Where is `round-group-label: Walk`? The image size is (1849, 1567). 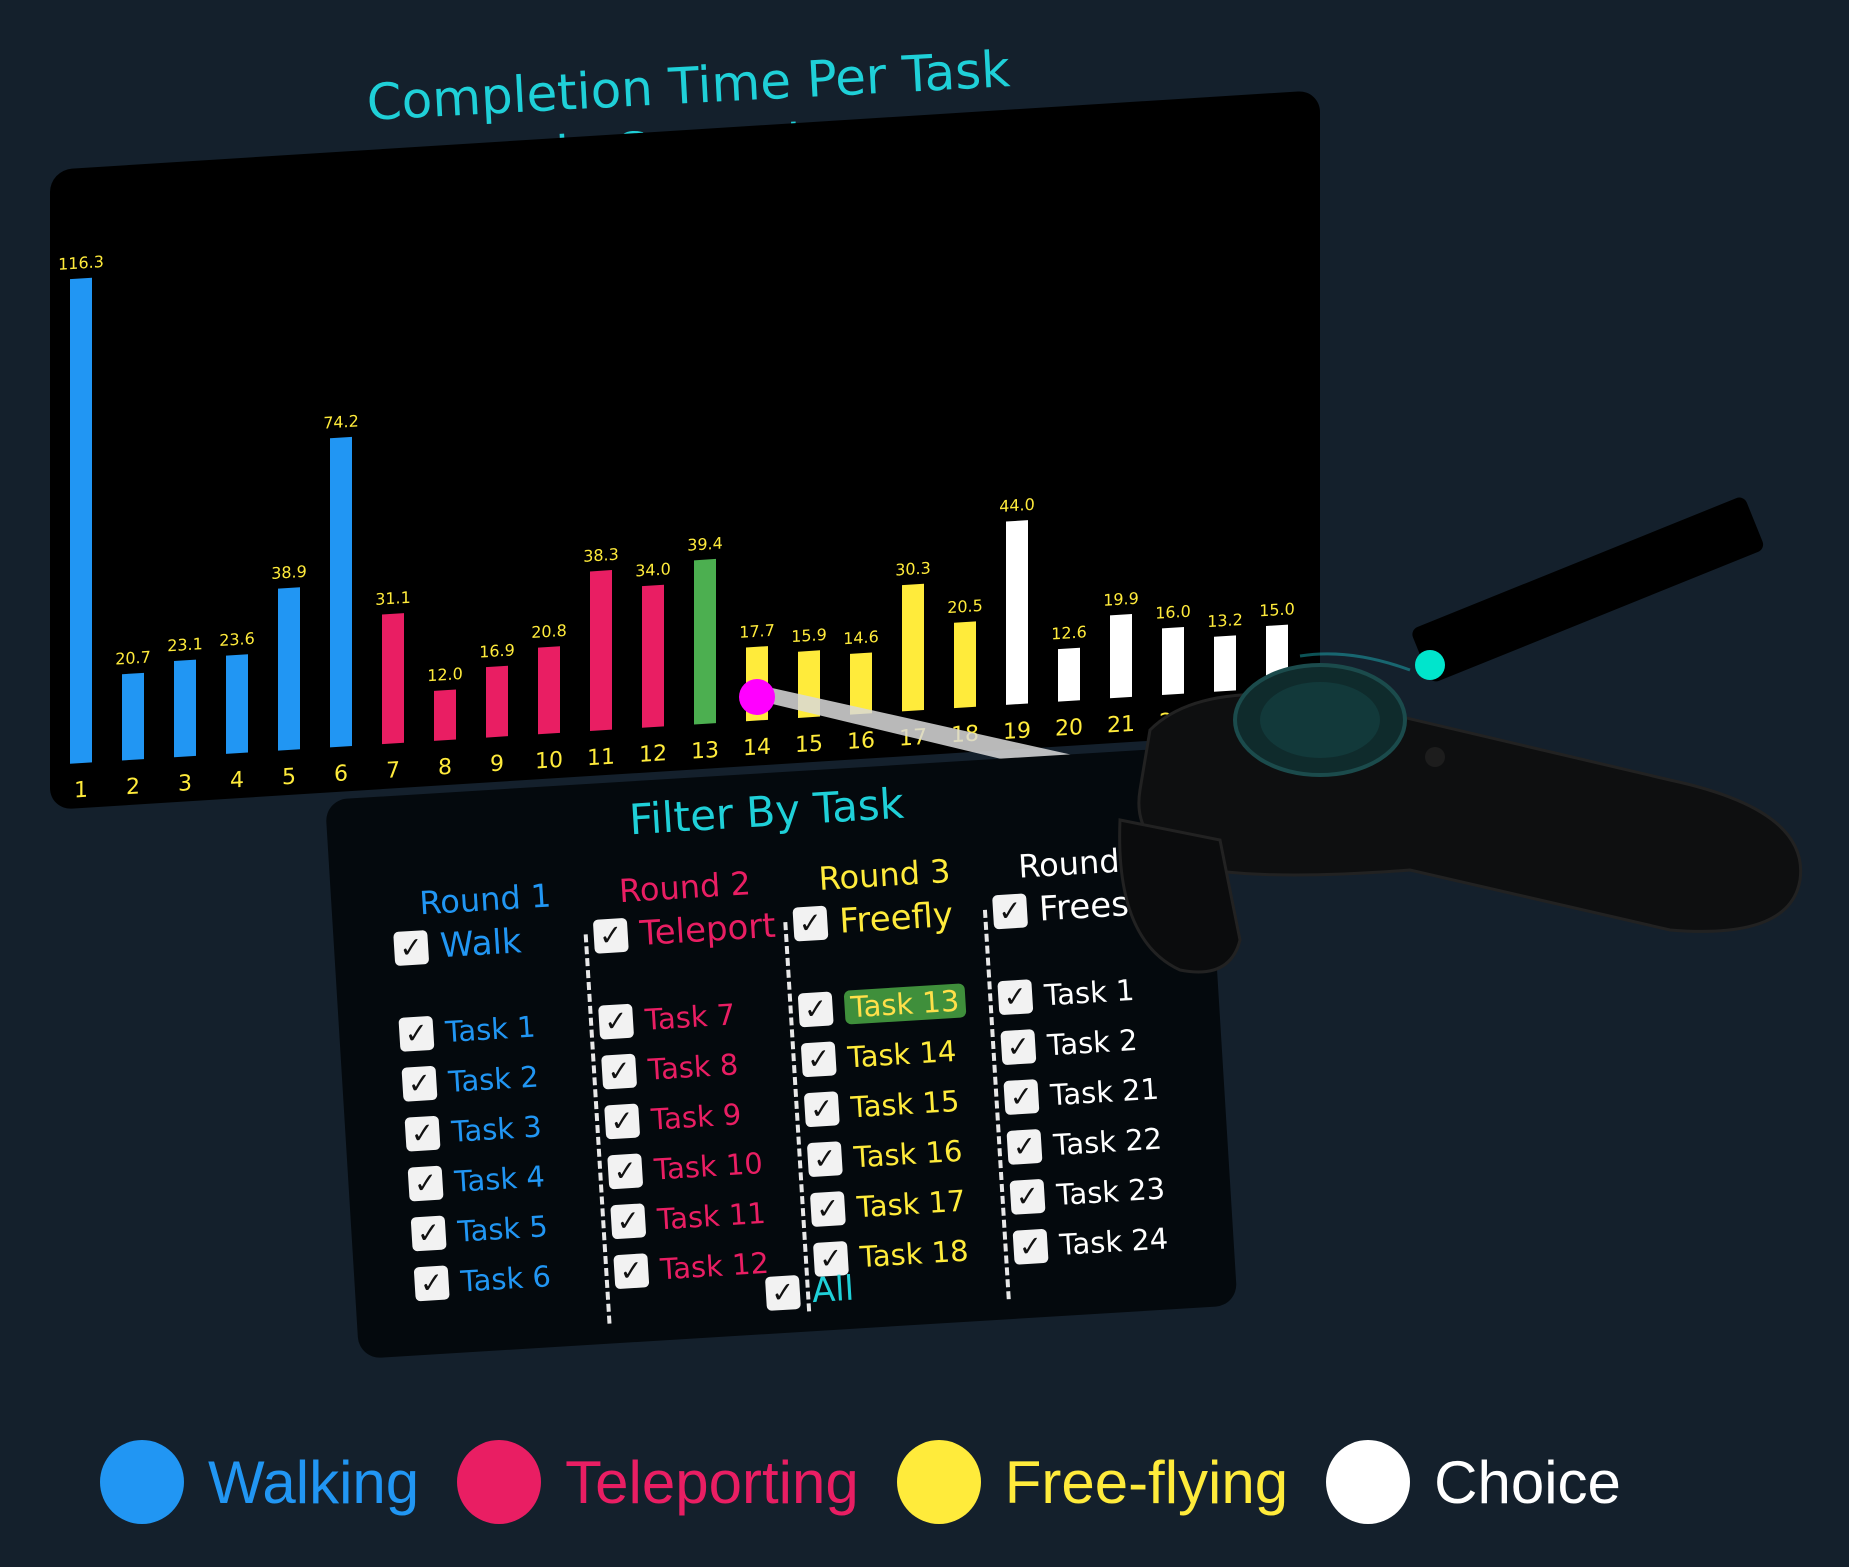 round-group-label: Walk is located at coordinates (480, 944).